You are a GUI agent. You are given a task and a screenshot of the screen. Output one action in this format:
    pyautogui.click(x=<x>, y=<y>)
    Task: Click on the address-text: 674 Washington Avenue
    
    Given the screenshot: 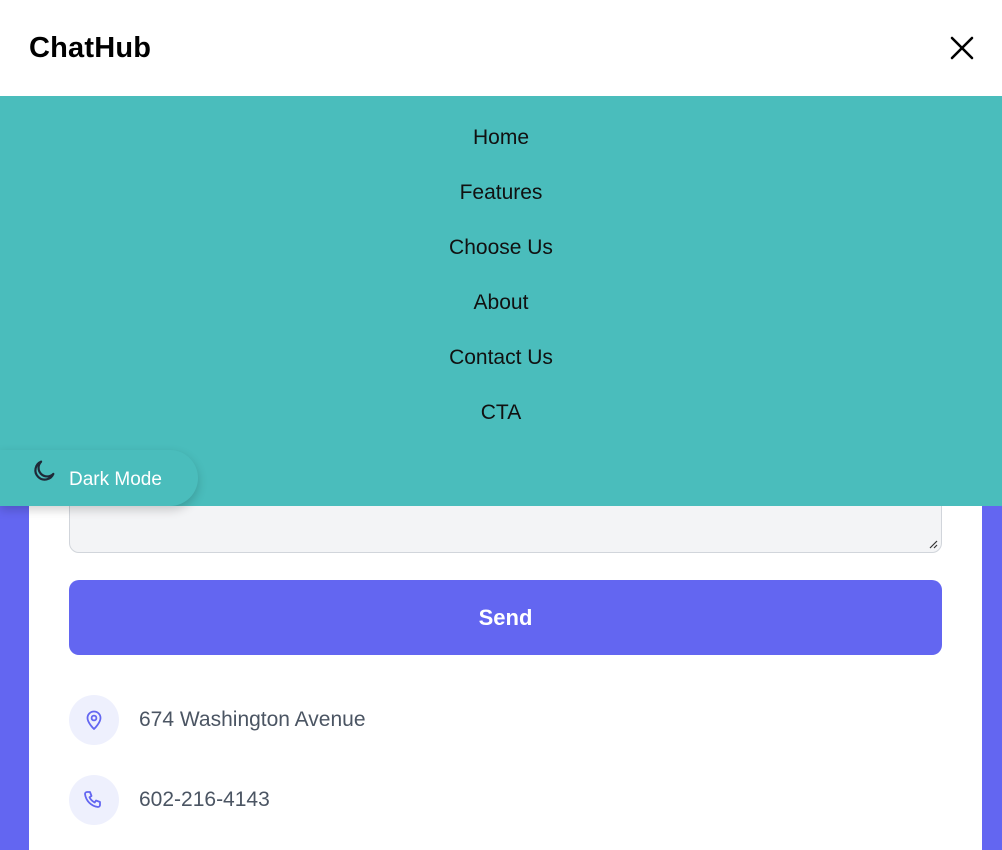 What is the action you would take?
    pyautogui.click(x=252, y=719)
    